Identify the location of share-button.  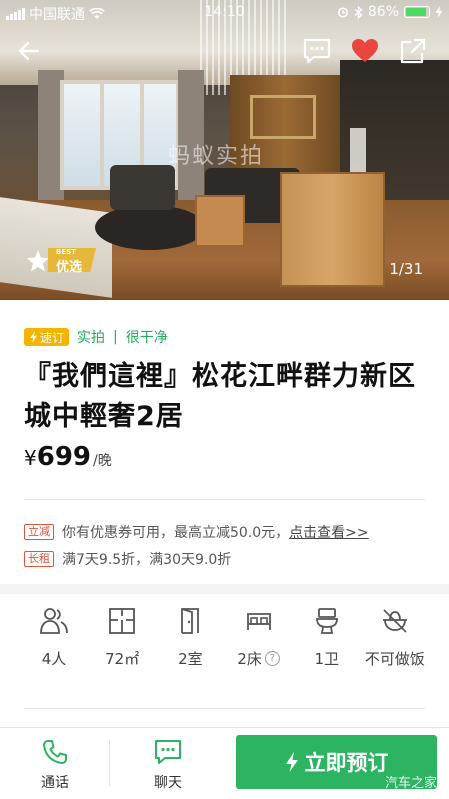
(413, 51).